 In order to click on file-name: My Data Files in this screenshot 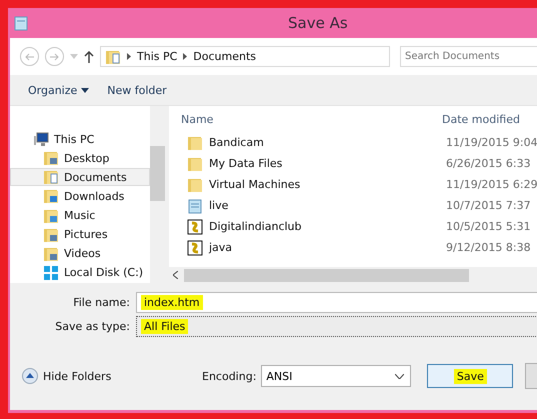, I will do `click(245, 163)`.